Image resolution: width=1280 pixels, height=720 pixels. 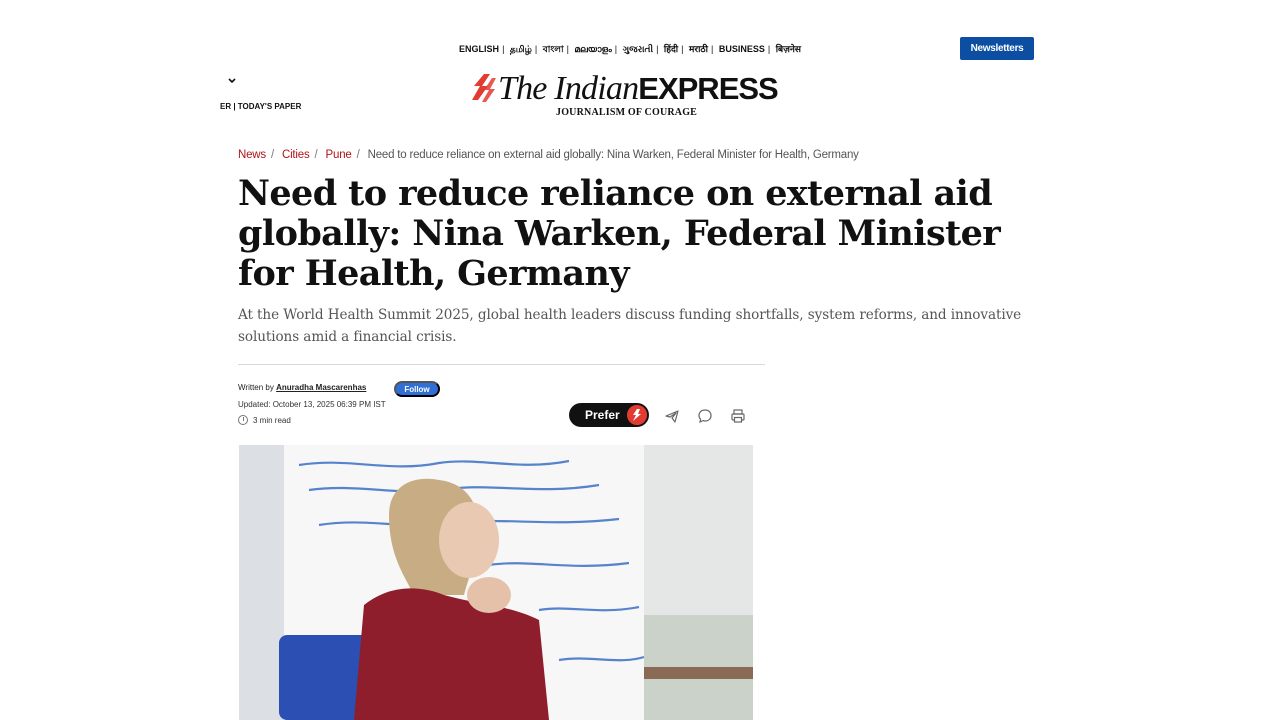 I want to click on subnav-todays-paper: ER | TODAY'S PAPER, so click(x=260, y=106).